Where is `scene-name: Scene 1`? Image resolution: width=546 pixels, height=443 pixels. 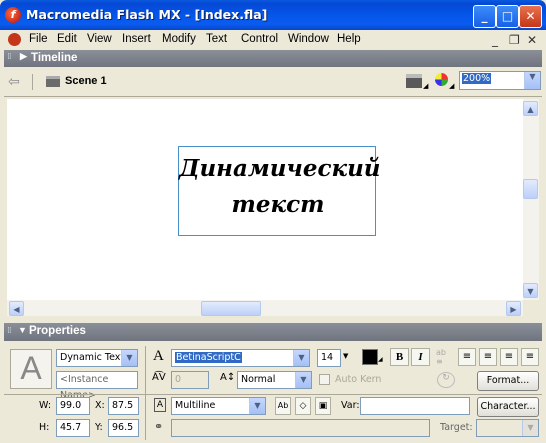
scene-name: Scene 1 is located at coordinates (86, 81).